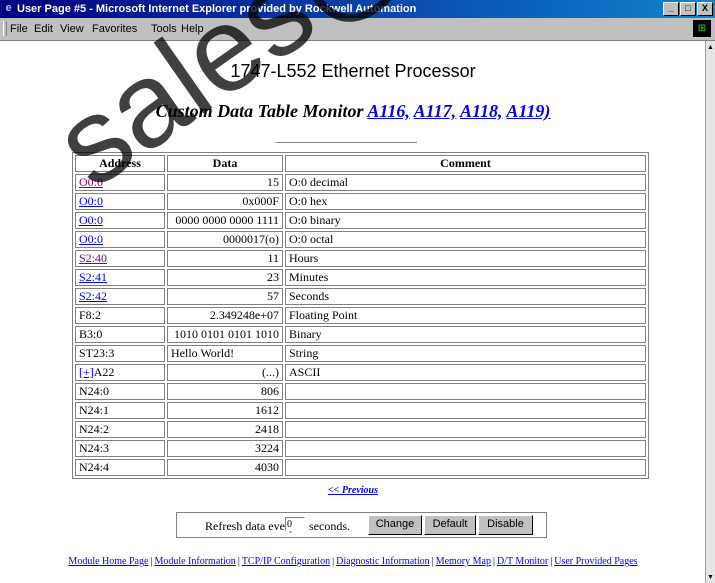 Image resolution: width=715 pixels, height=583 pixels. I want to click on data-cell: 2418, so click(225, 429).